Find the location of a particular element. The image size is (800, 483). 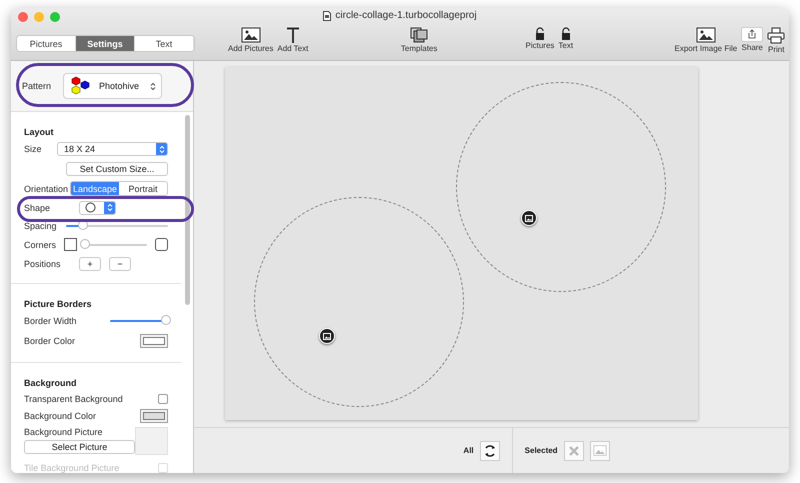

replace-picture-button is located at coordinates (600, 450).